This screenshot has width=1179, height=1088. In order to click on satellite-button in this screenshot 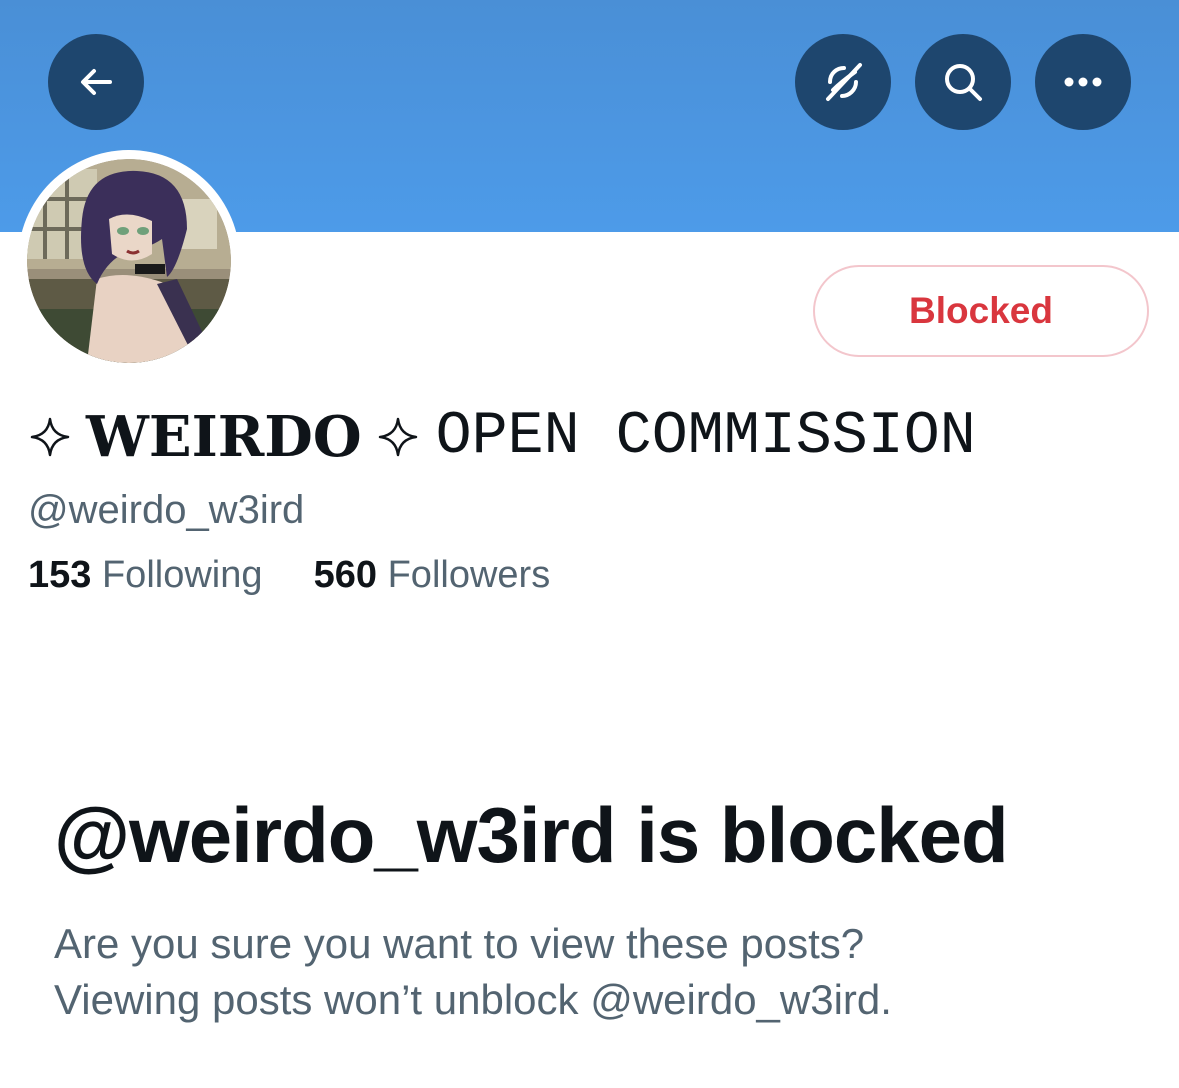, I will do `click(843, 82)`.